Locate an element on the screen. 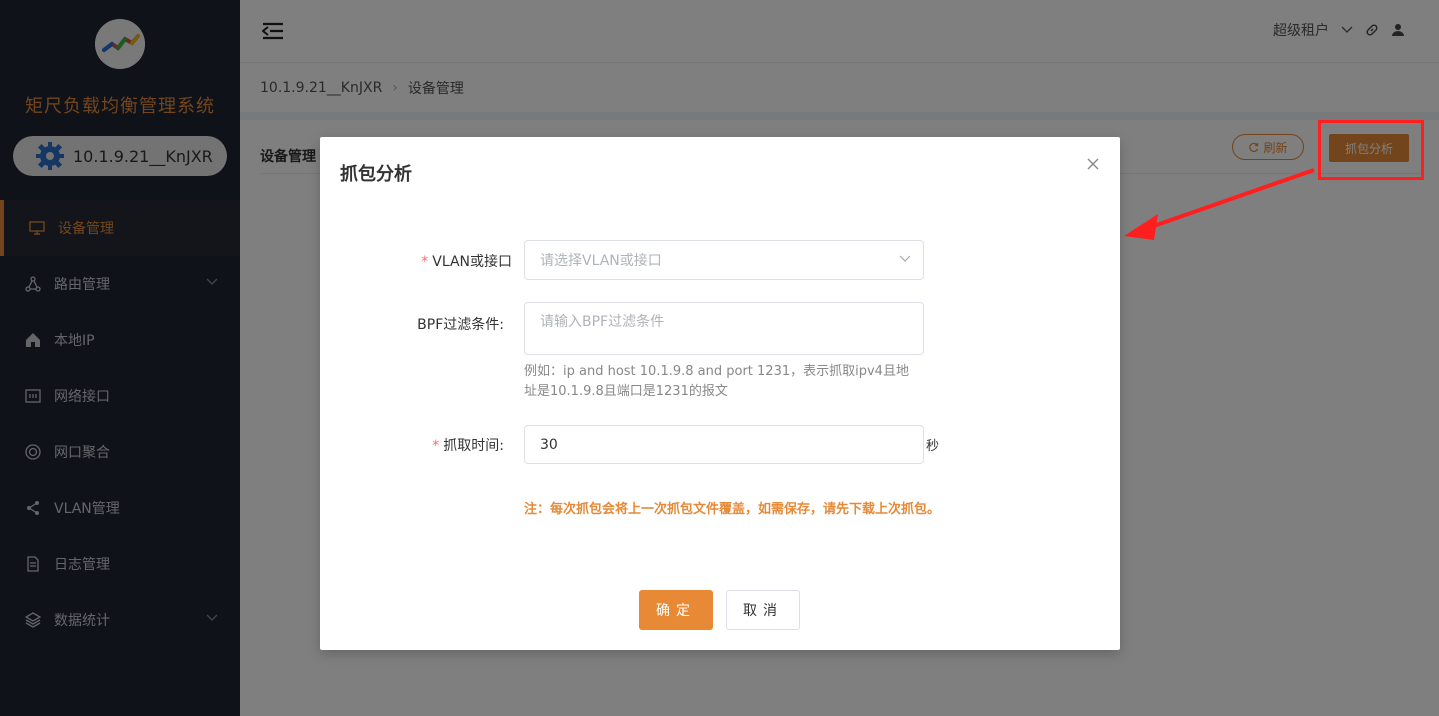 The image size is (1439, 716). capture-time-value: 30 is located at coordinates (549, 444).